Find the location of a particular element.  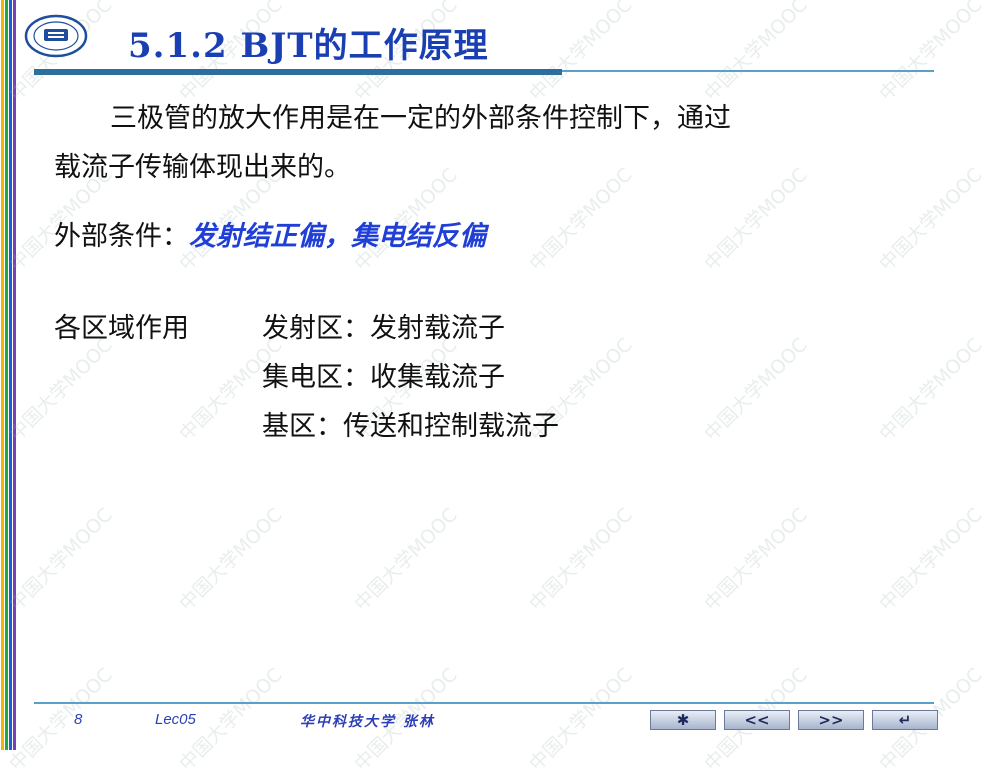

double-chevron-right-icon: >> is located at coordinates (831, 720).